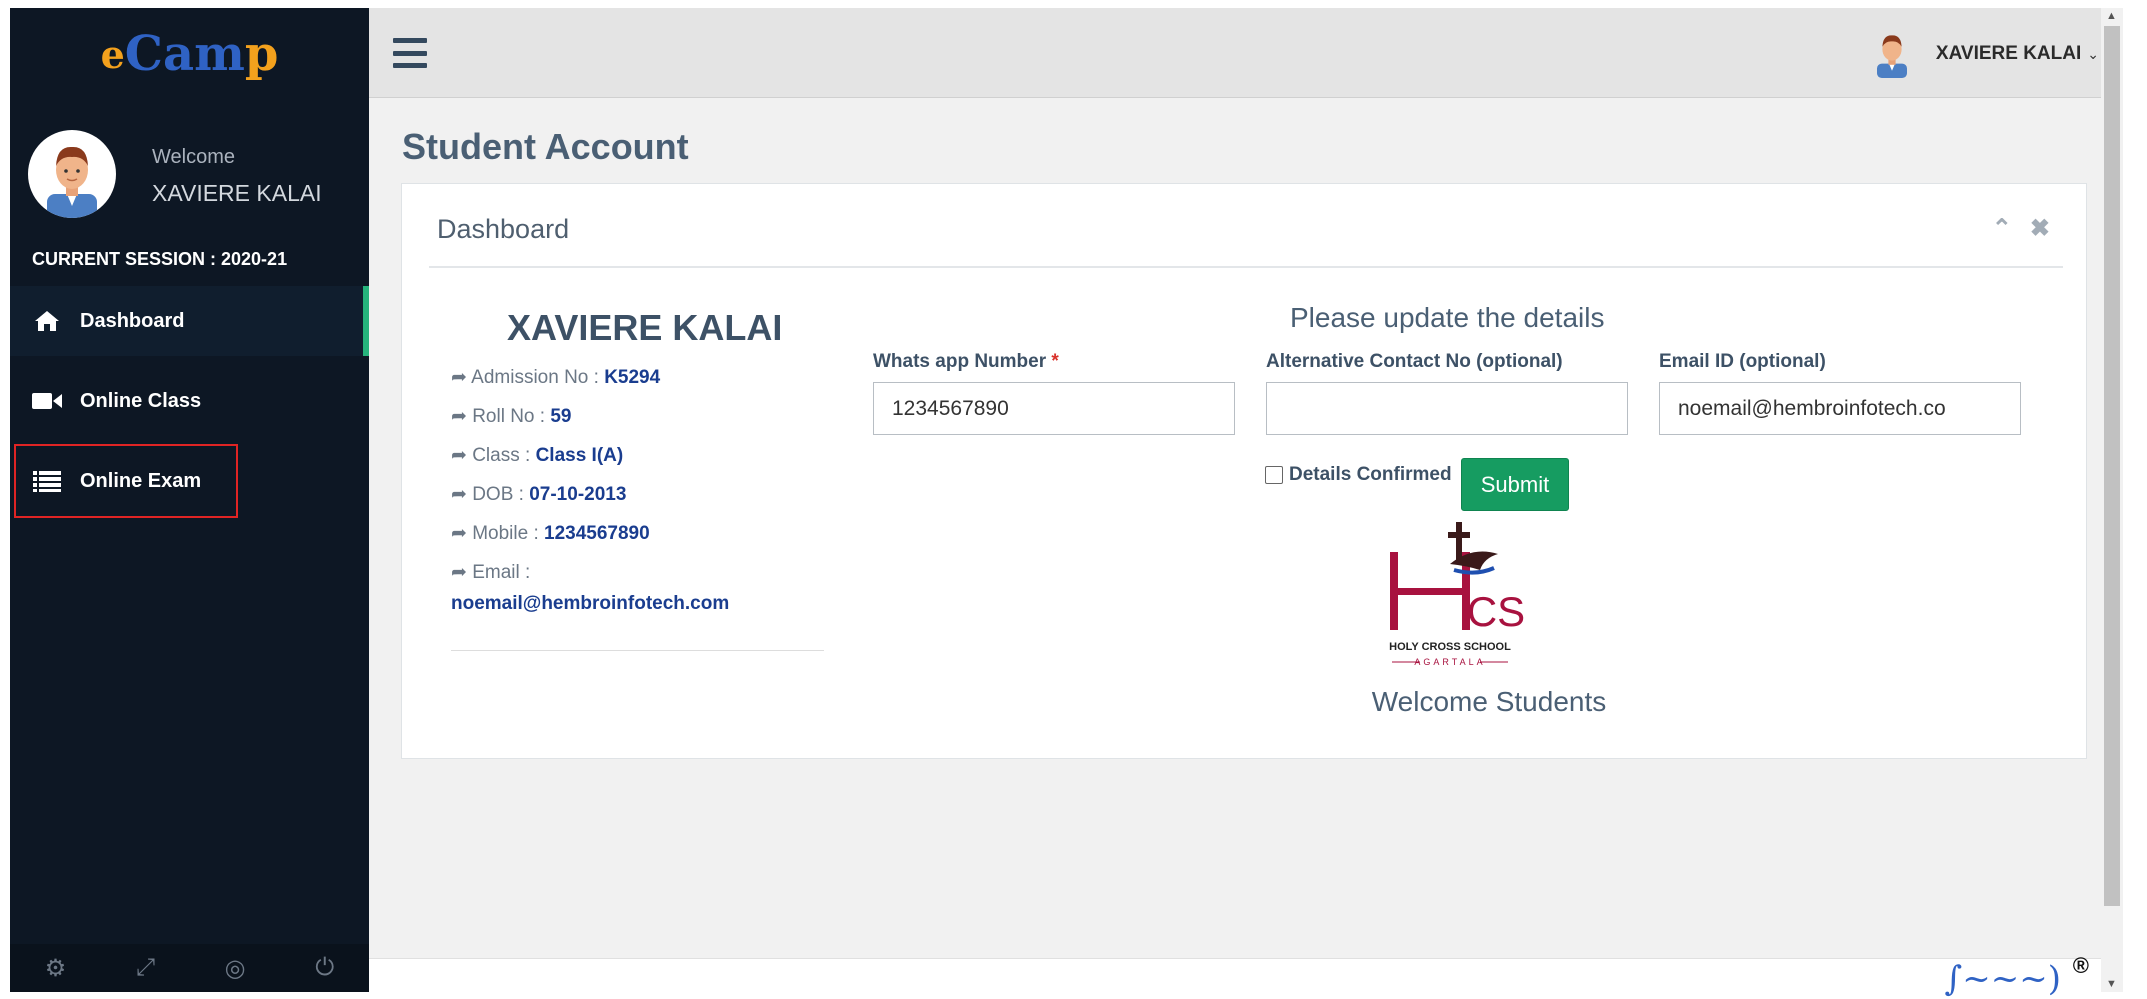  What do you see at coordinates (579, 455) in the screenshot?
I see `class-value: Class I(A)` at bounding box center [579, 455].